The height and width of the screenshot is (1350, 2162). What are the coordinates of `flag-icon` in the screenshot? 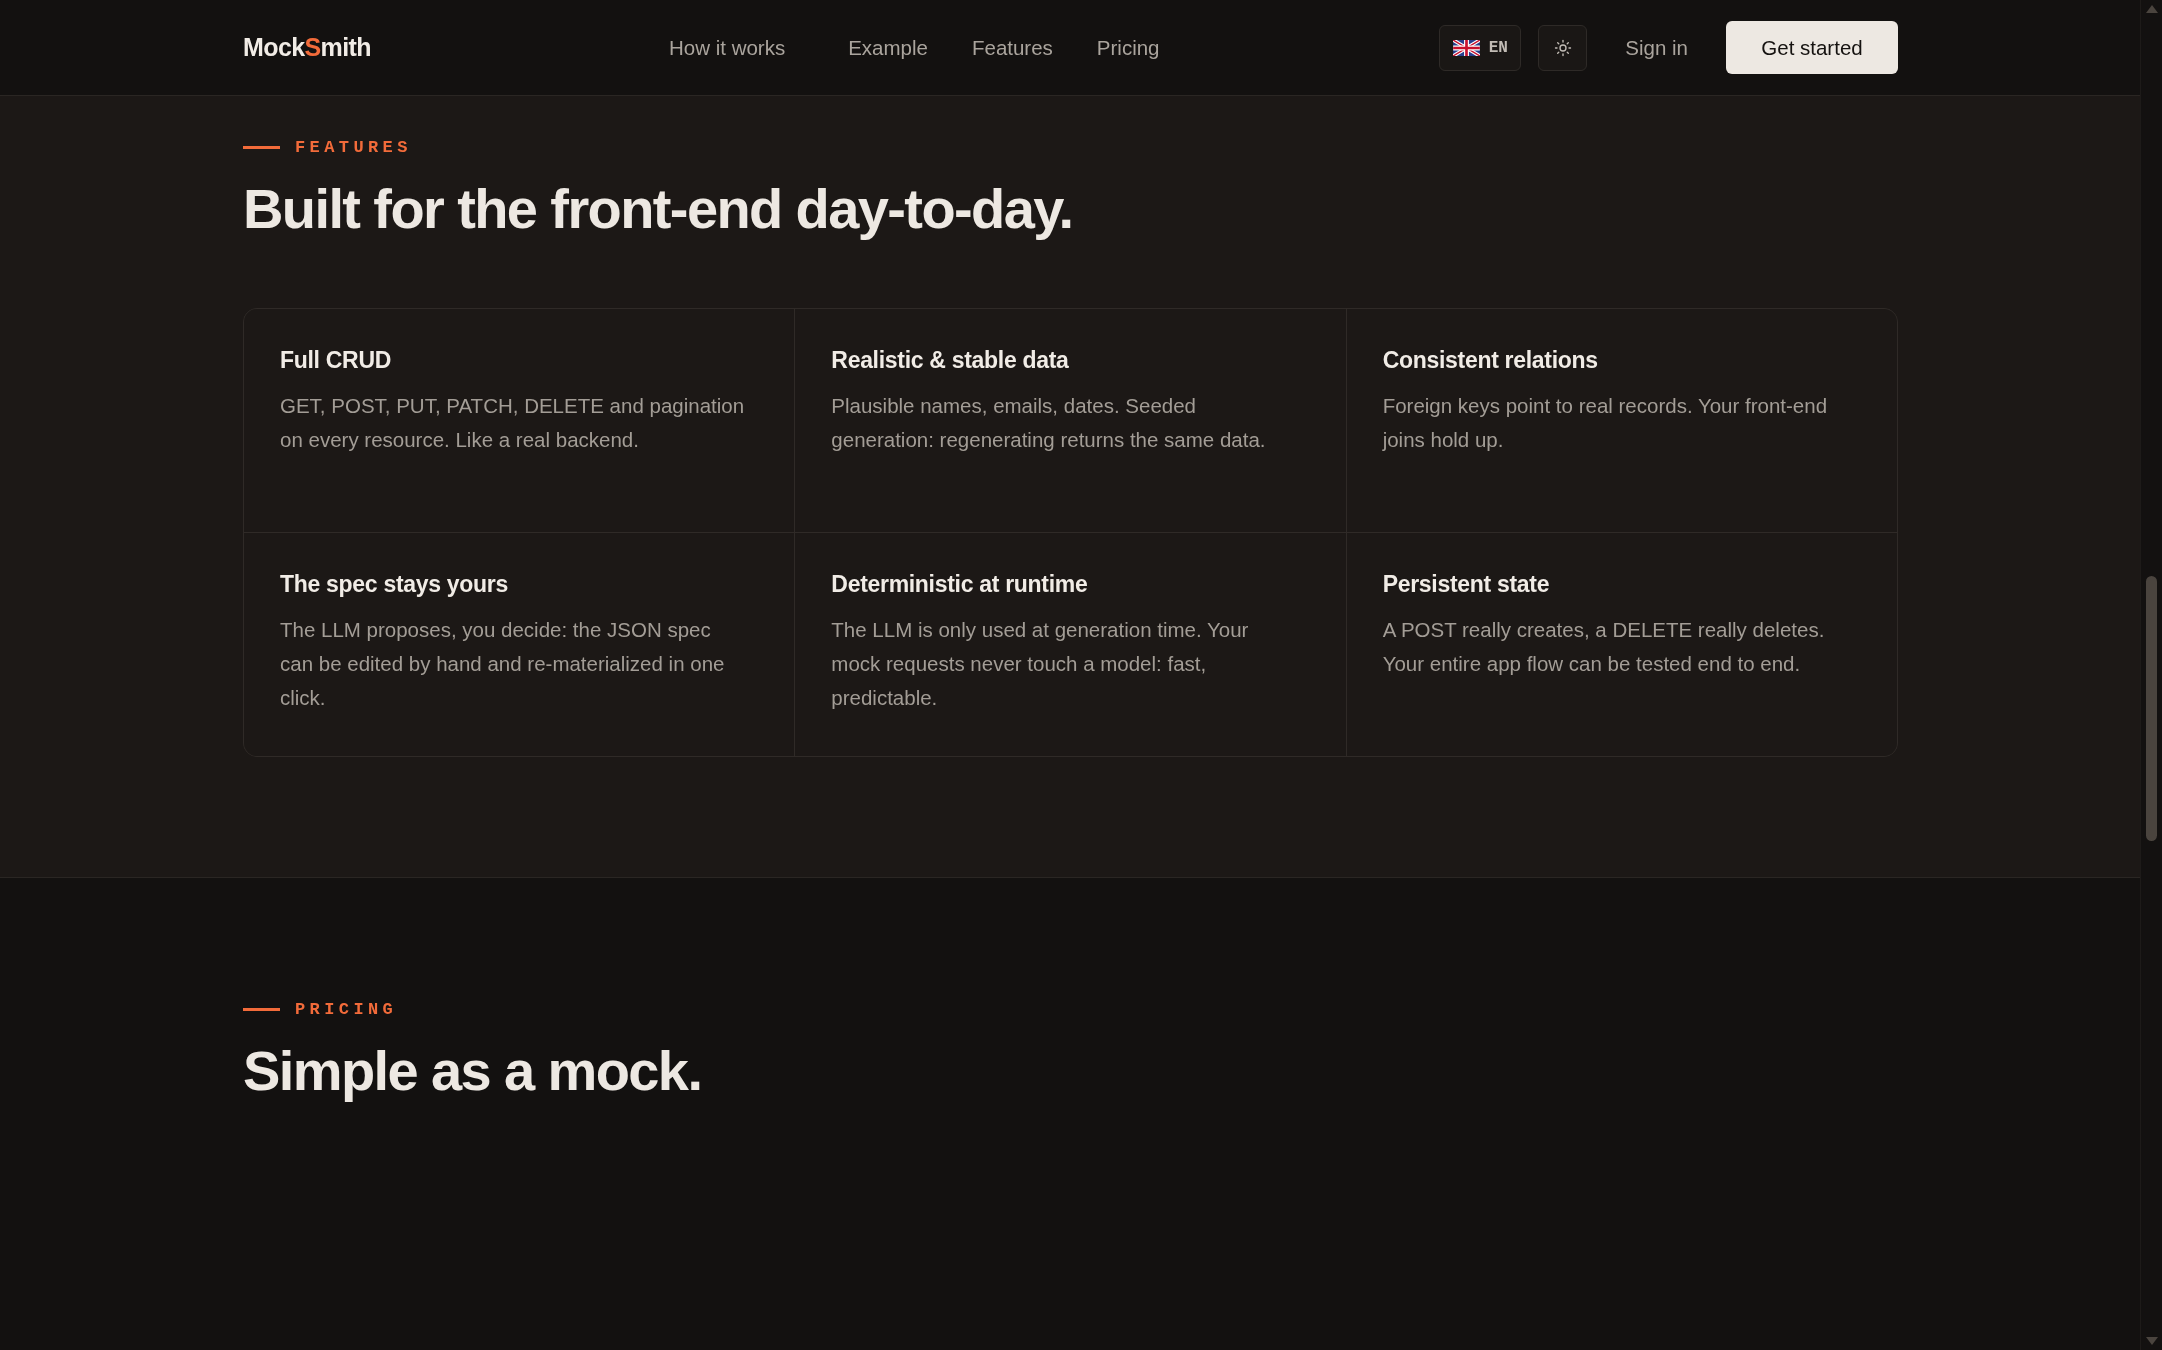 It's located at (1466, 47).